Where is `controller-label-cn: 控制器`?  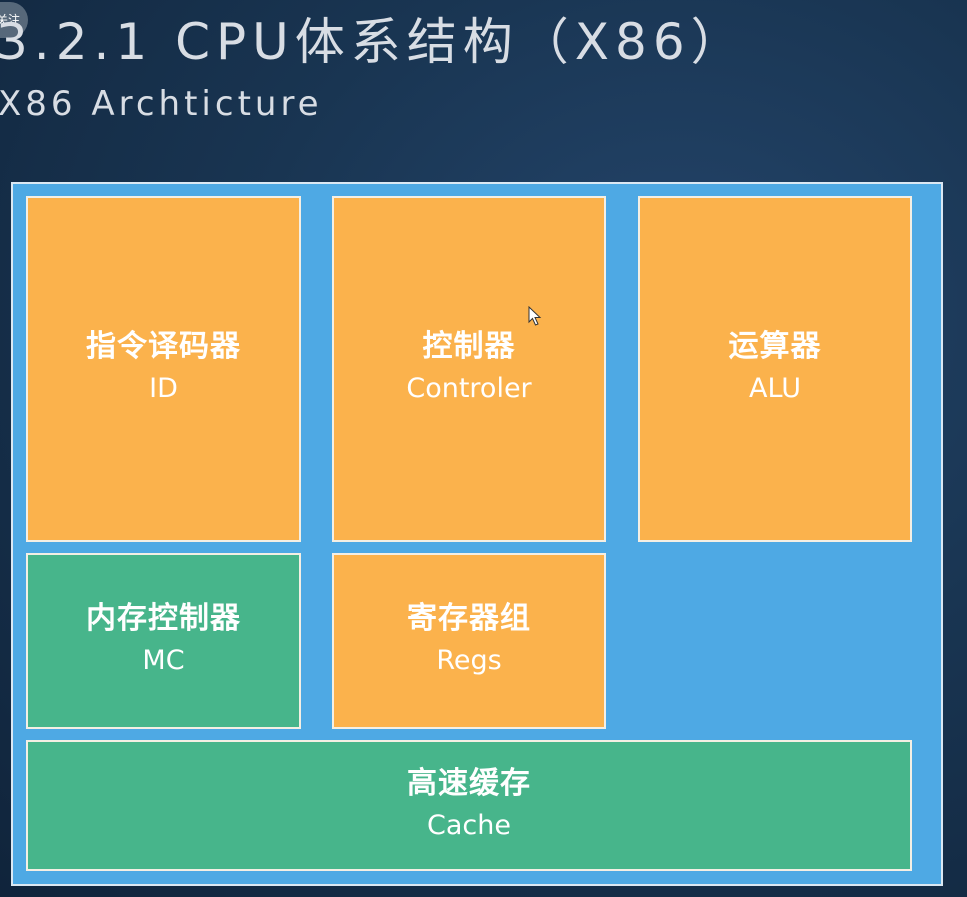 controller-label-cn: 控制器 is located at coordinates (469, 346).